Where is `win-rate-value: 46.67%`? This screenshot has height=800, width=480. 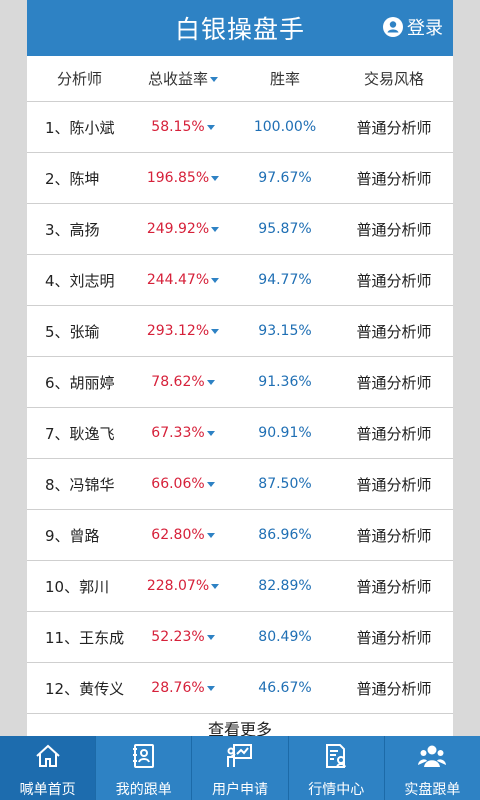
win-rate-value: 46.67% is located at coordinates (285, 688).